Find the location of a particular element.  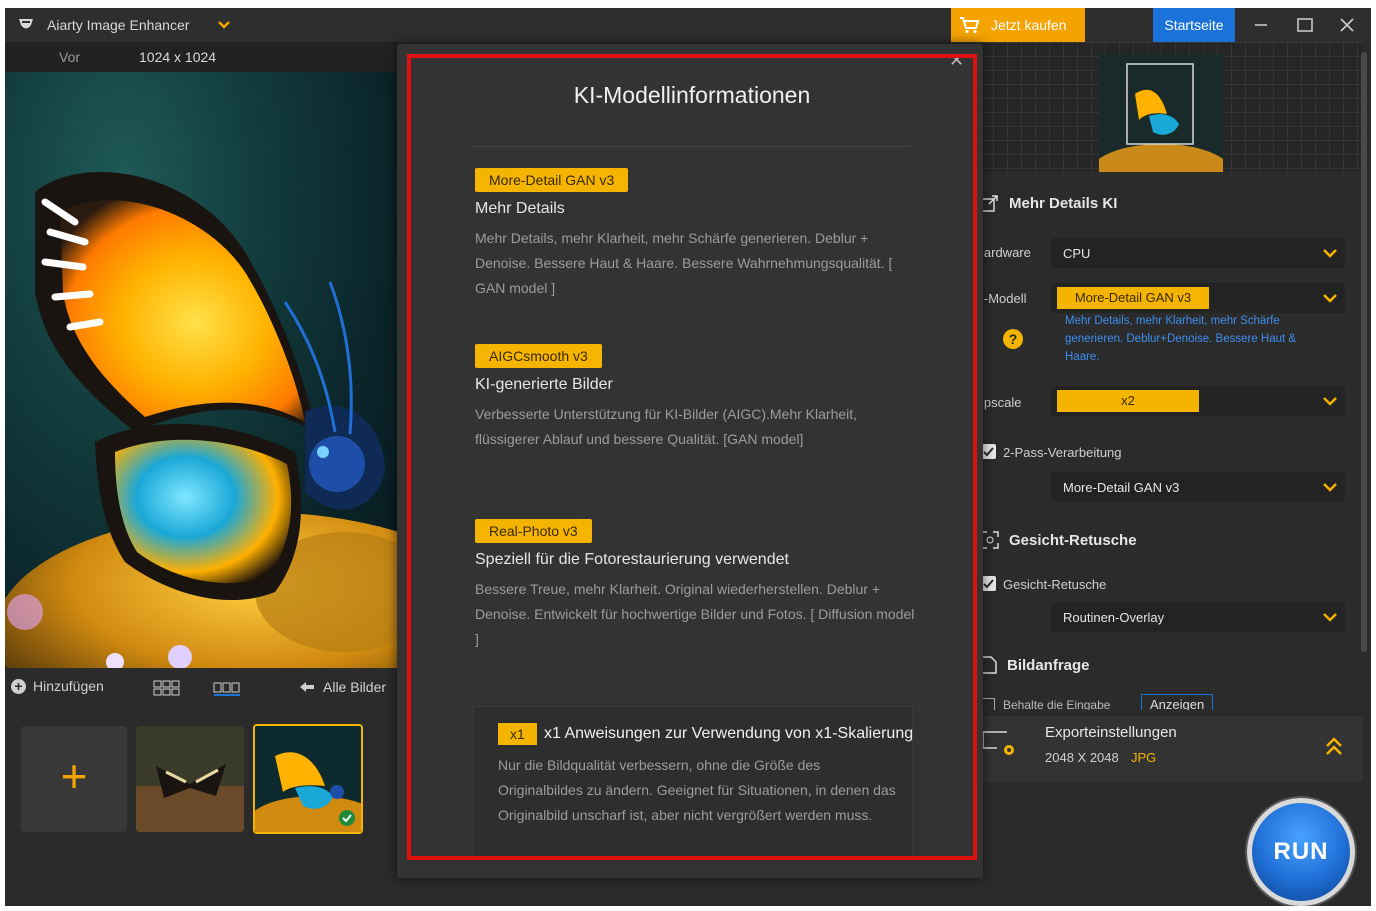

preview-thumbnail is located at coordinates (1161, 113).